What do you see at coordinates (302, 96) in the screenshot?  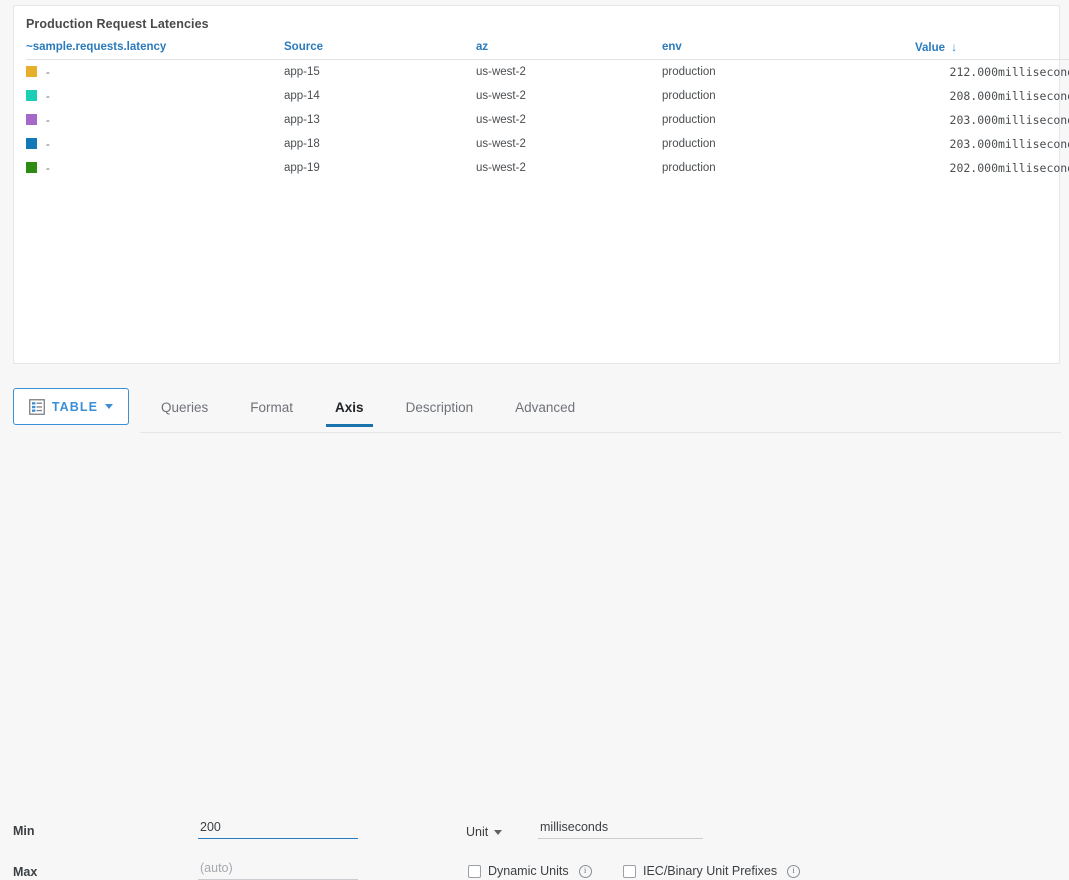 I see `cell-source: app-14` at bounding box center [302, 96].